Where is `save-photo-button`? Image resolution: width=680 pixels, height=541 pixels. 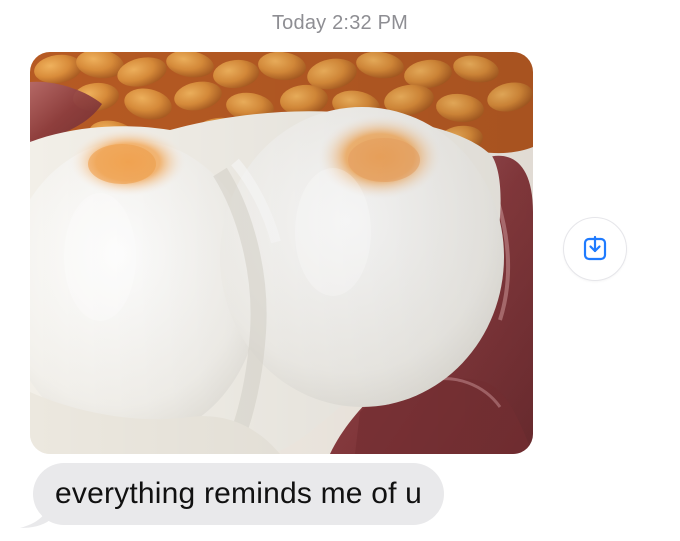
save-photo-button is located at coordinates (595, 249).